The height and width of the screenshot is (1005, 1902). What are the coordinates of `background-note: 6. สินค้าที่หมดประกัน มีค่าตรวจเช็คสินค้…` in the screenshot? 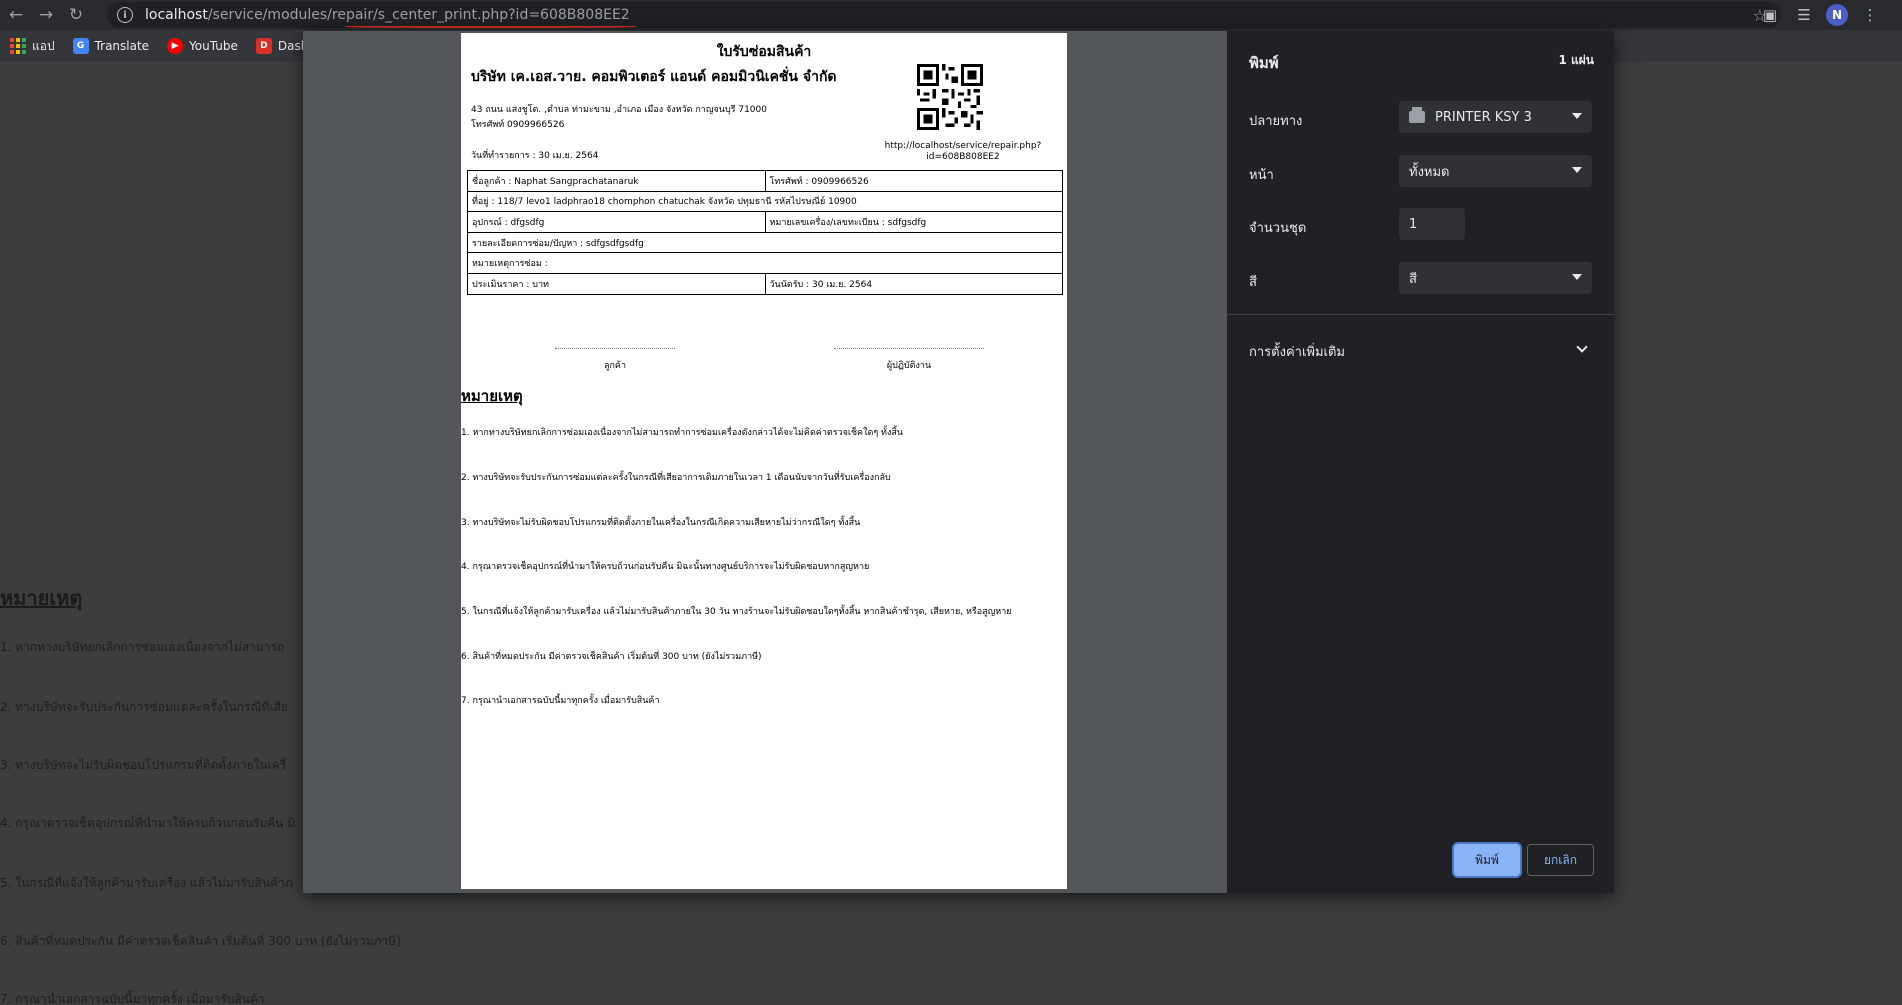 It's located at (200, 941).